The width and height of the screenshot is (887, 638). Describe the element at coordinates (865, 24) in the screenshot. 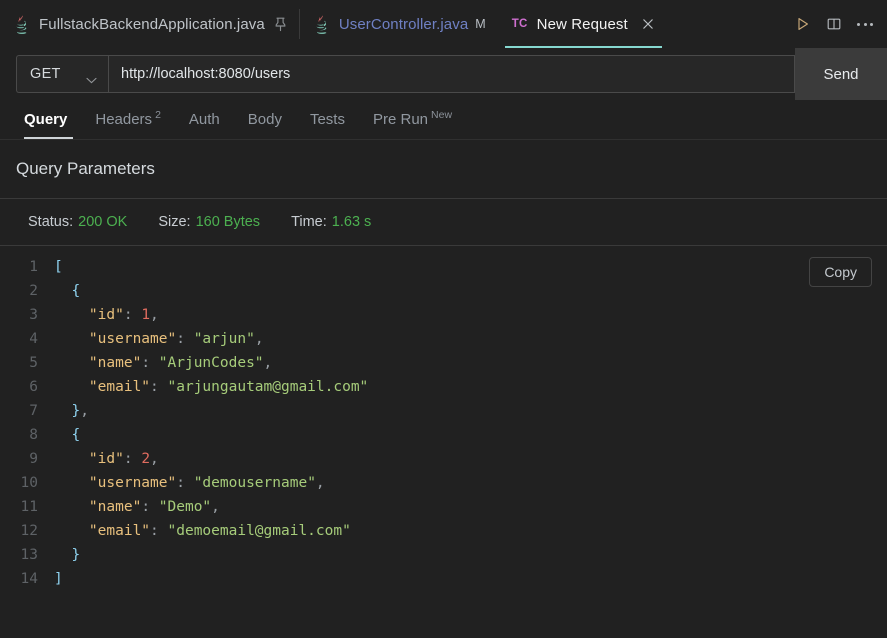

I see `more-actions-icon` at that location.